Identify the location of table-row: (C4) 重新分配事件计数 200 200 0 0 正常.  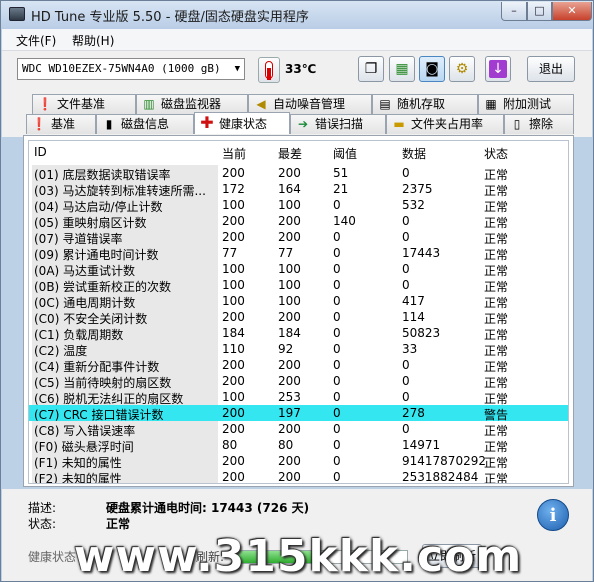
(298, 365).